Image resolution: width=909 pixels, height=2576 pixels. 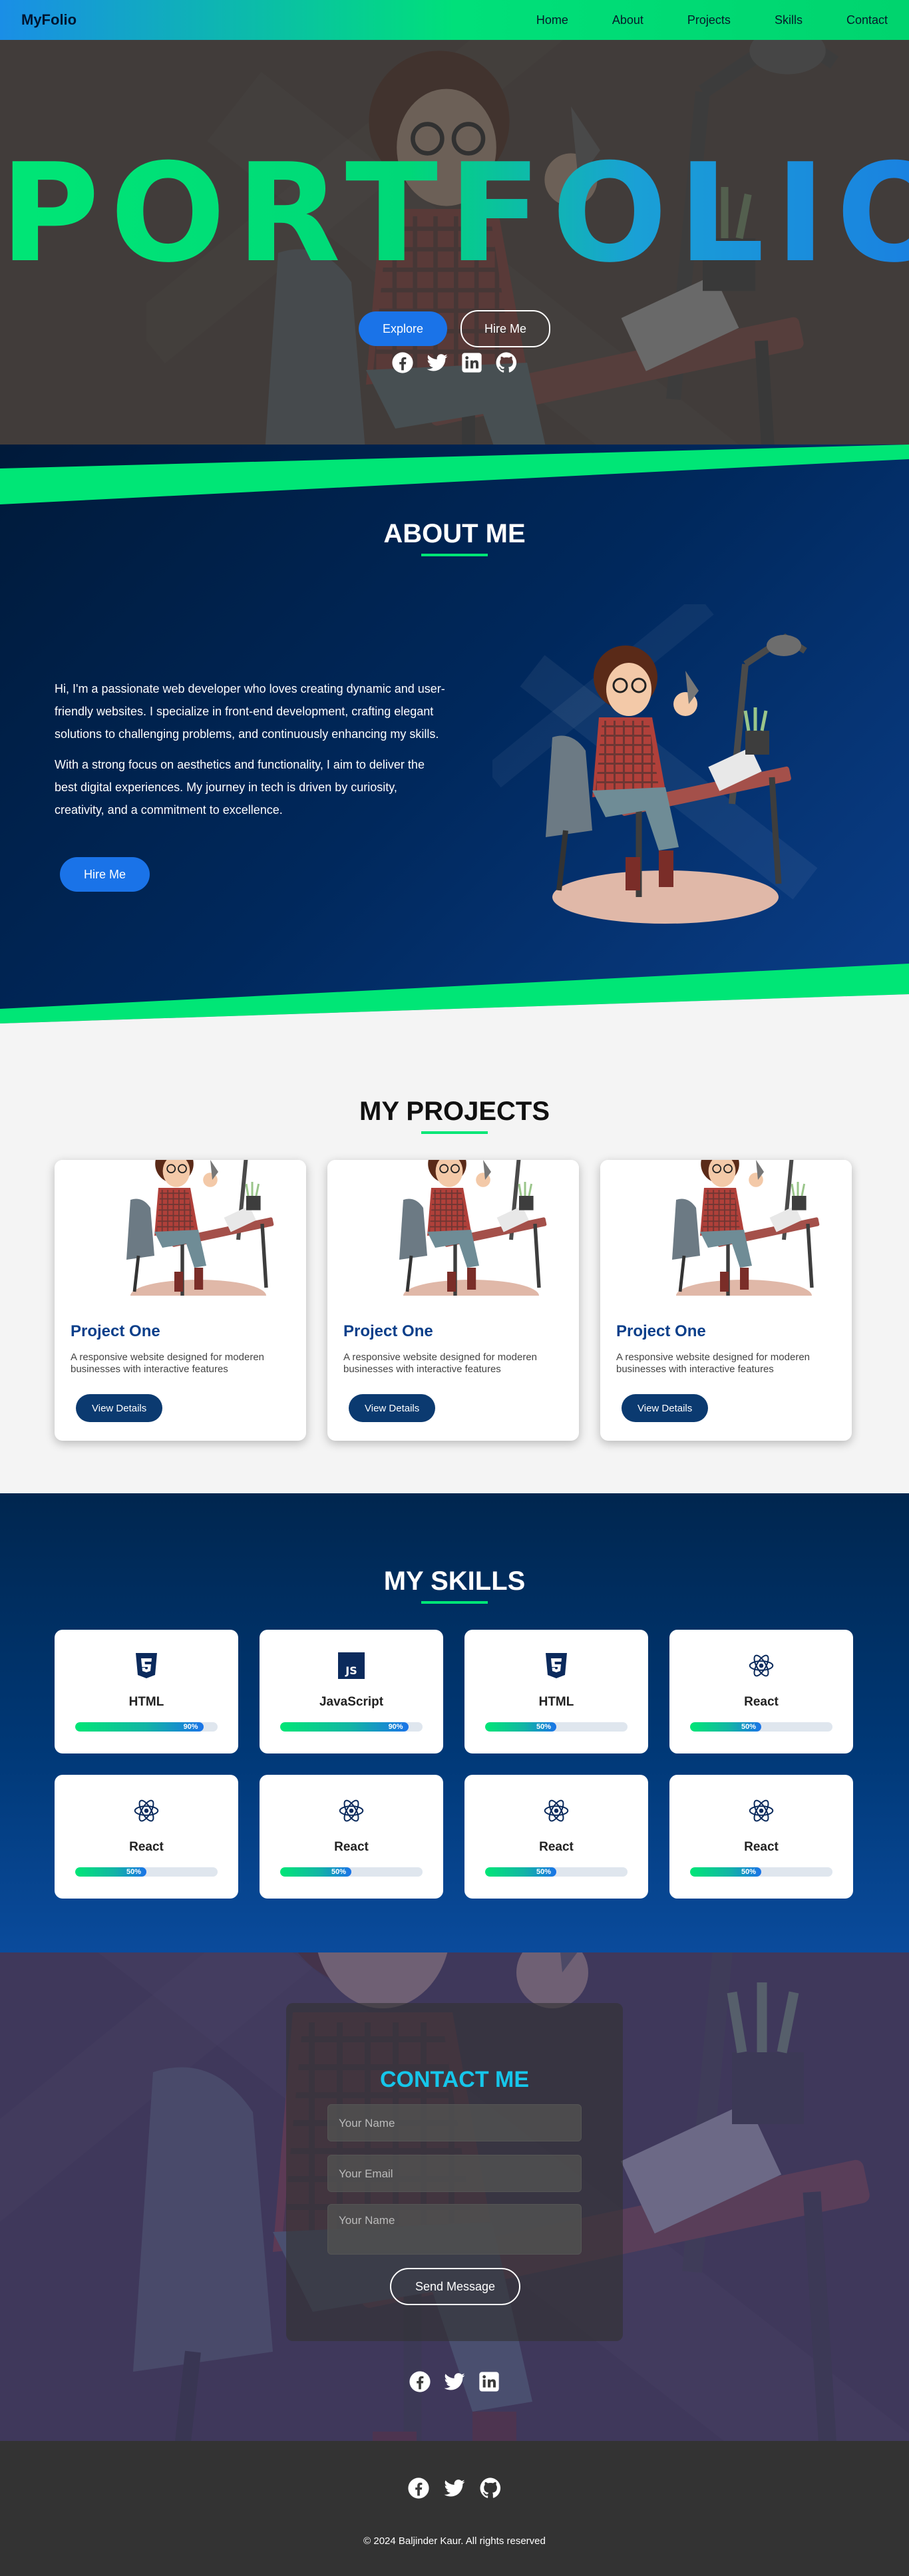 What do you see at coordinates (351, 1692) in the screenshot?
I see `skill-card: JS JavaScript 90%` at bounding box center [351, 1692].